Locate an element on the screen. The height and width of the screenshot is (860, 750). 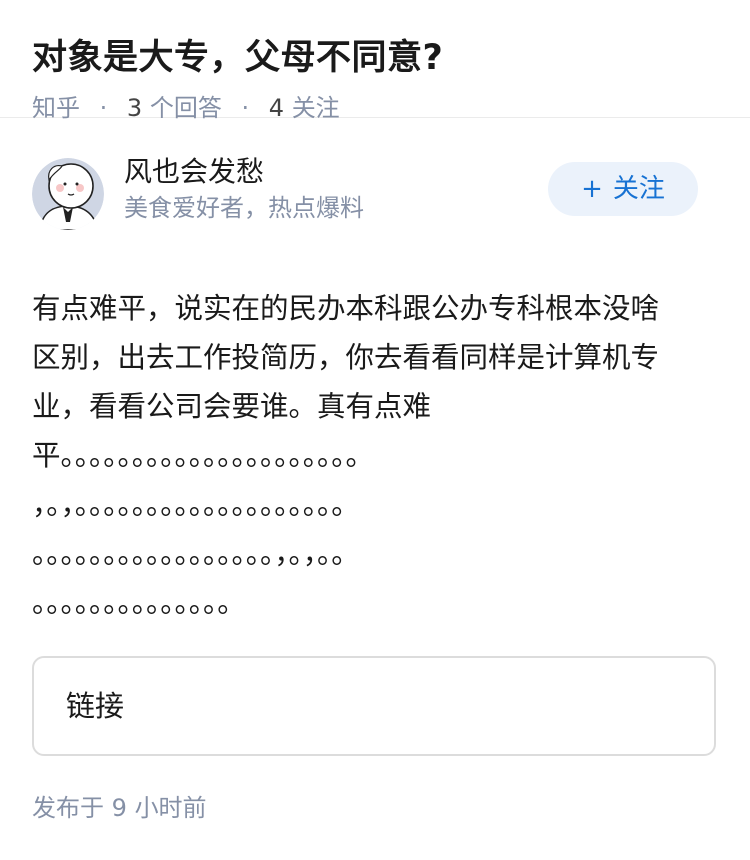
follow-button-label: 关注 is located at coordinates (638, 189).